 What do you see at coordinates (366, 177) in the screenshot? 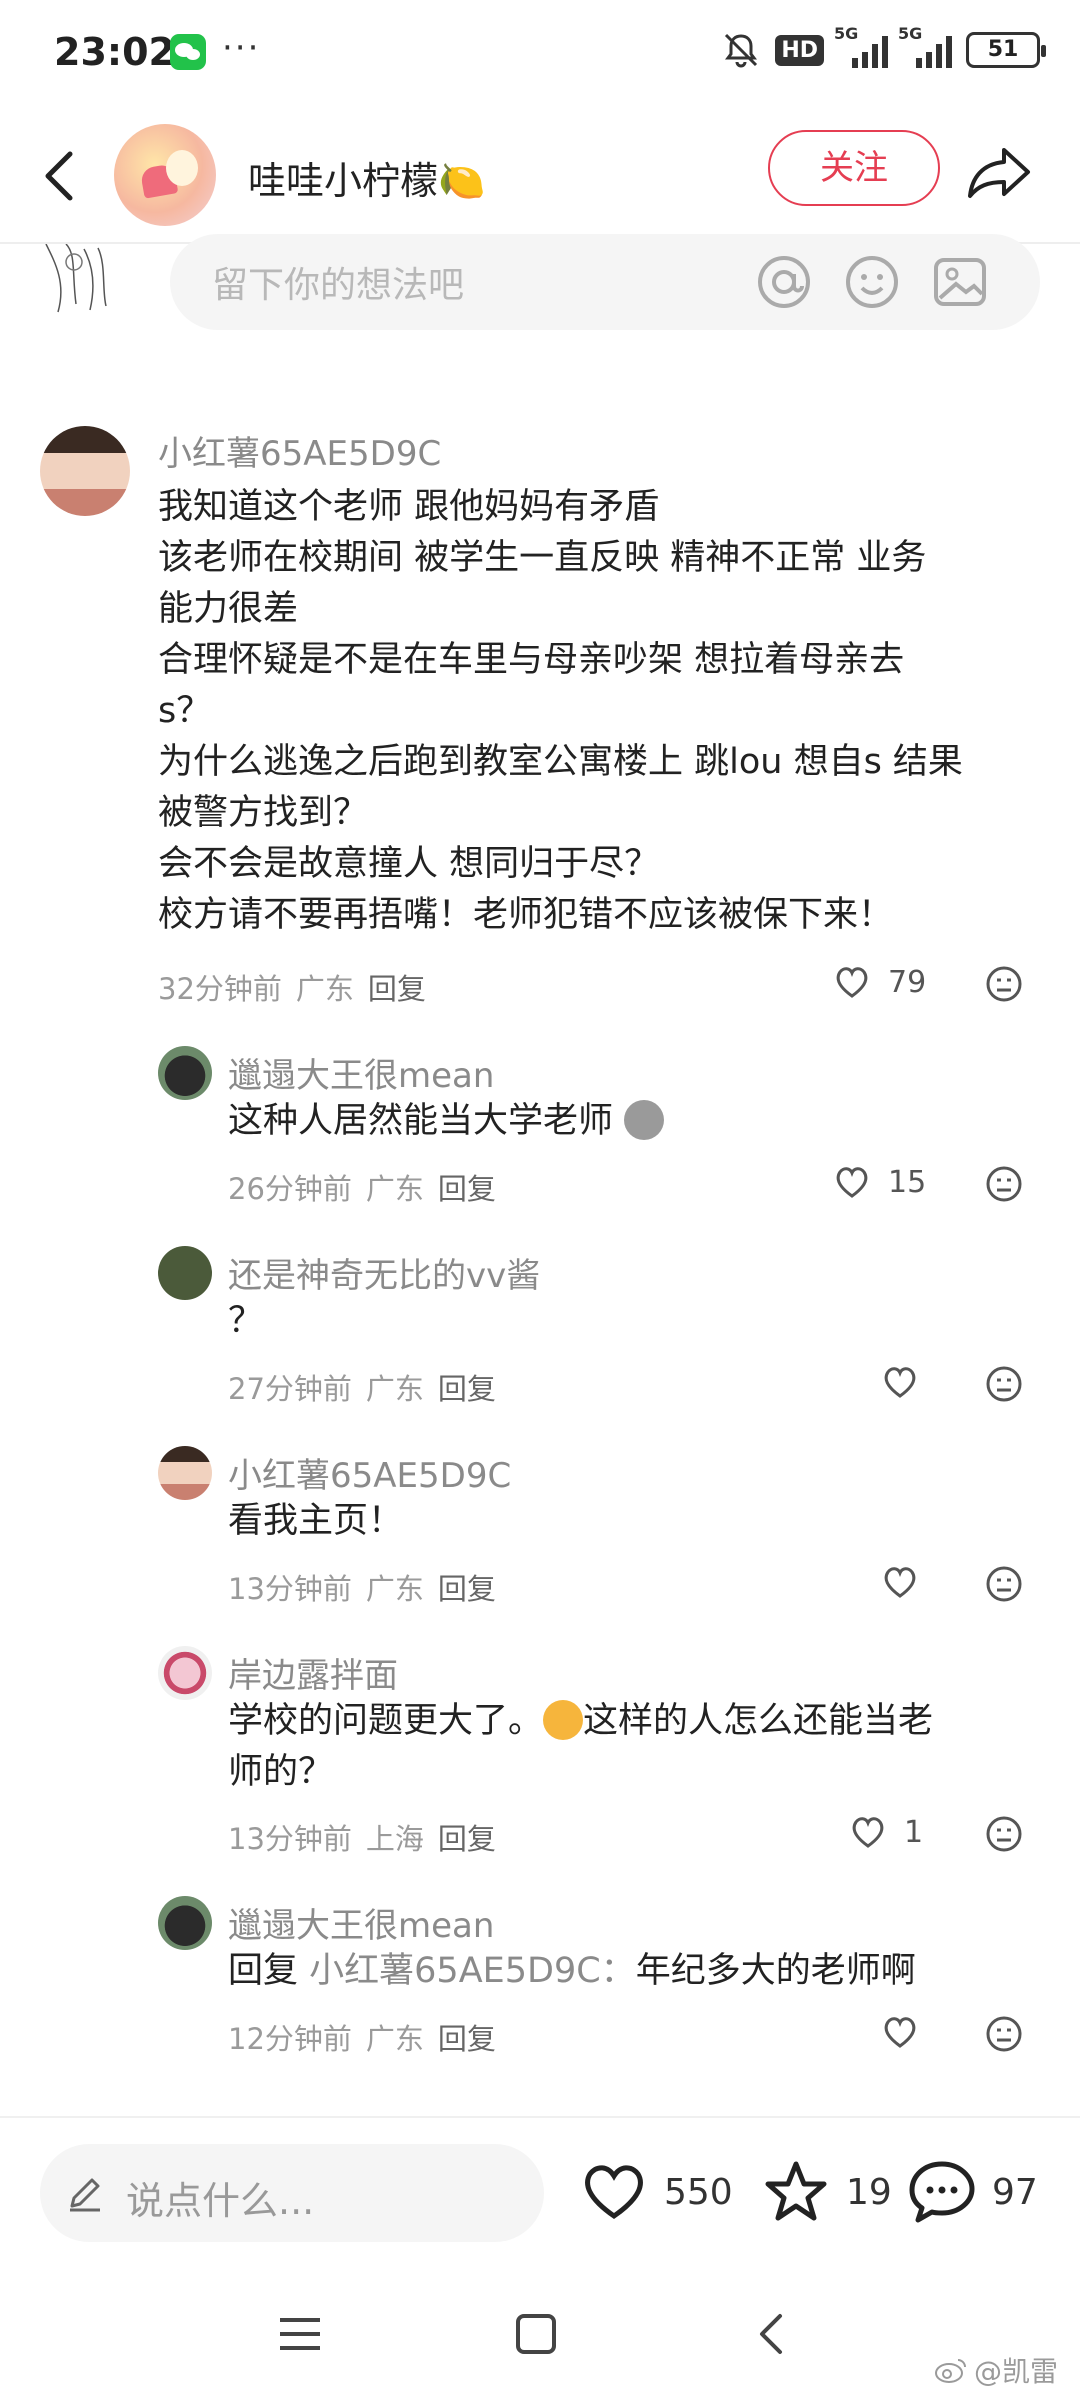
I see `author-name: 哇哇小柠檬🍋` at bounding box center [366, 177].